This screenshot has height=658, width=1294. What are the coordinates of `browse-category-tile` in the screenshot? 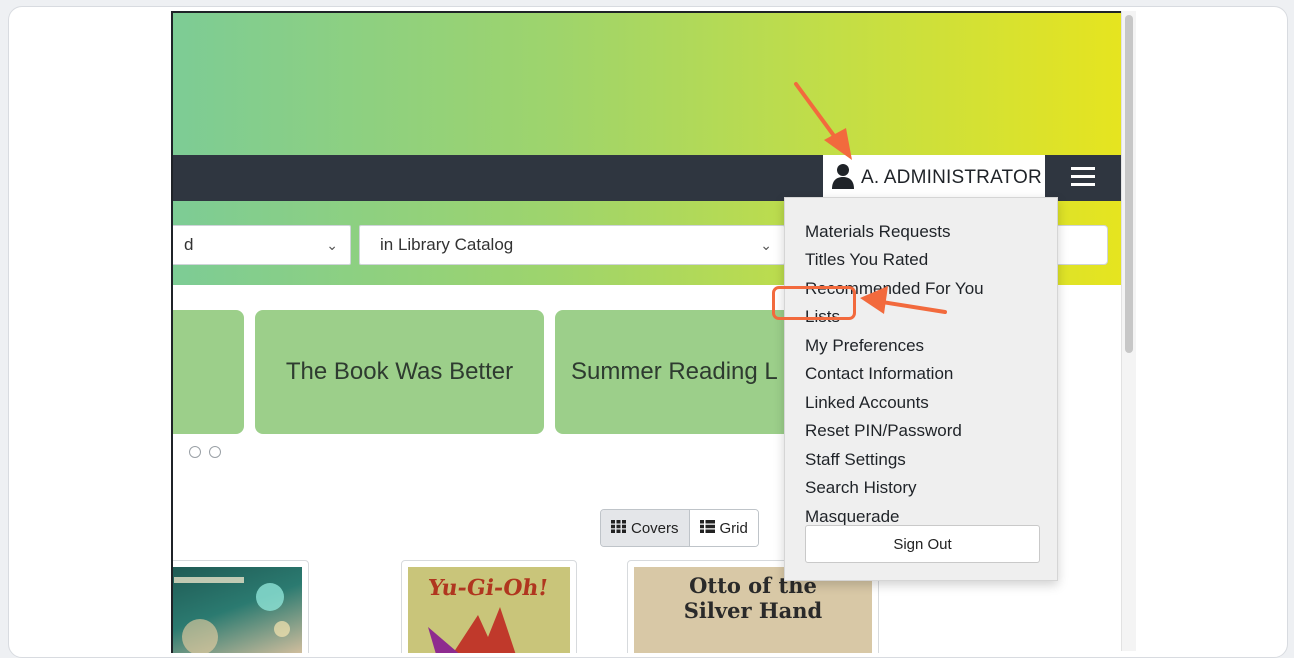 It's located at (208, 372).